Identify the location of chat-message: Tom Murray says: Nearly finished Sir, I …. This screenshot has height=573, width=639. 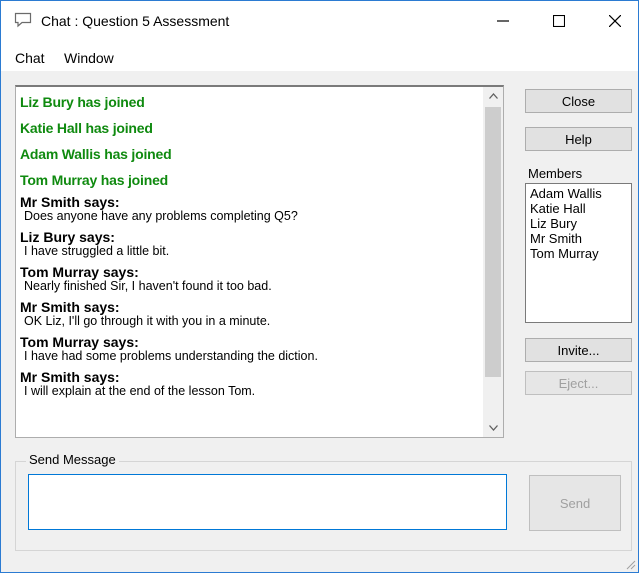
(250, 279).